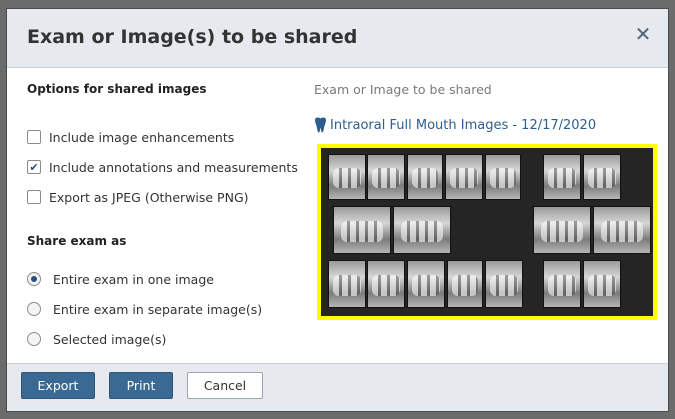  I want to click on option-label: Include image enhancements, so click(142, 137).